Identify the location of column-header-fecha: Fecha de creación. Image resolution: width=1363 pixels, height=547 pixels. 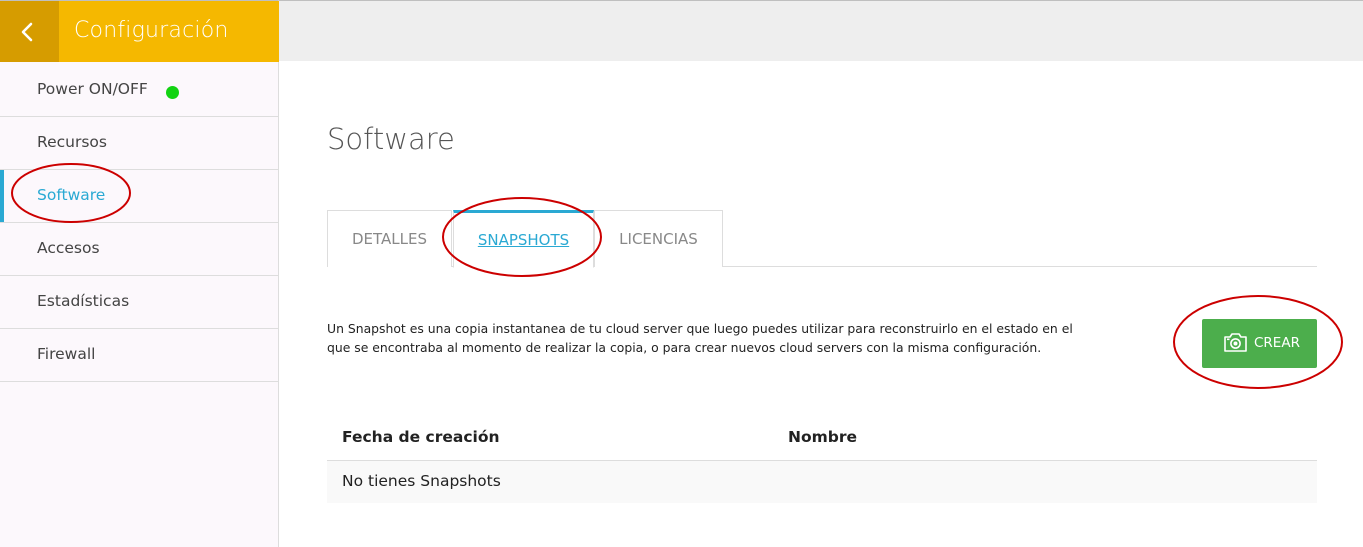
(421, 437).